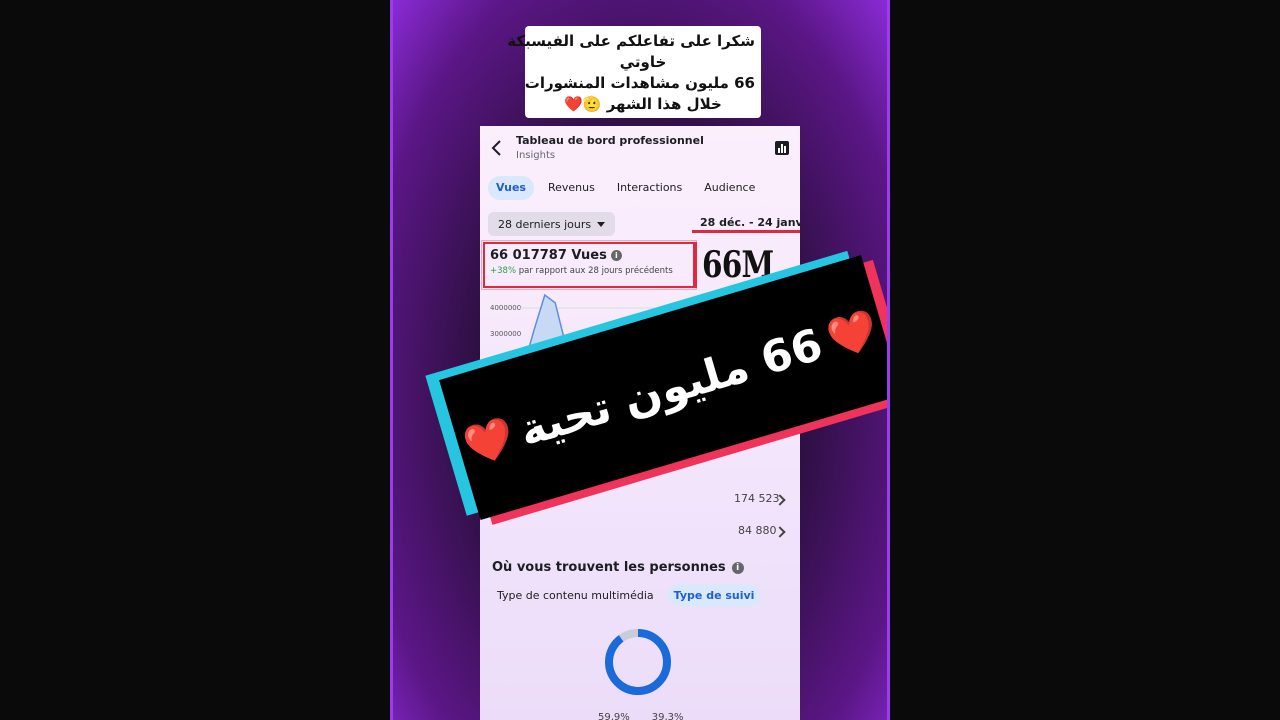 The image size is (1280, 720). What do you see at coordinates (639, 83) in the screenshot?
I see `caption-line: 66 مليون مشاهدات المنشورات` at bounding box center [639, 83].